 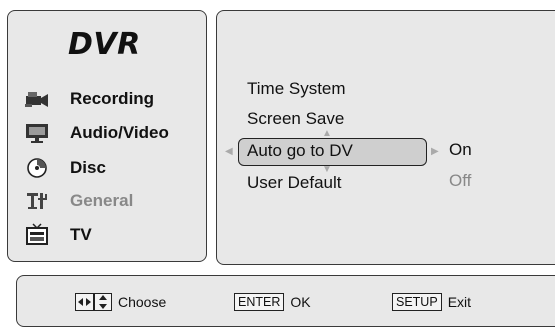 I want to click on exit-label: Exit, so click(x=459, y=302).